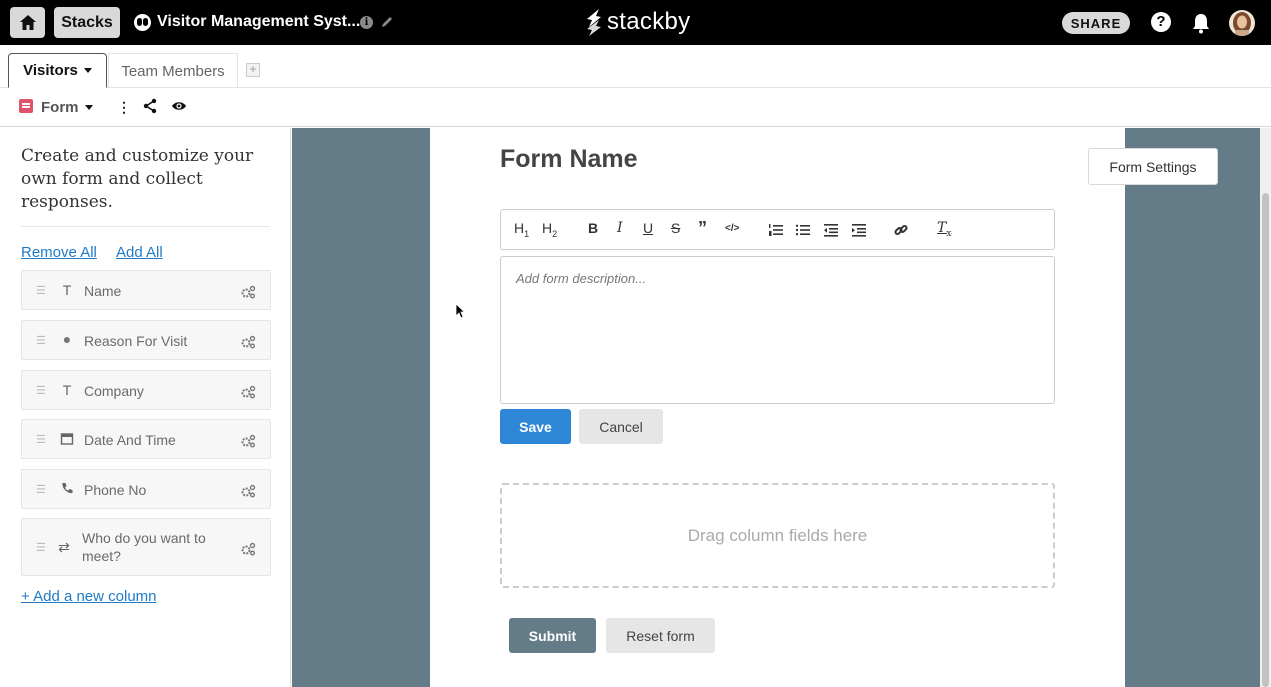 The width and height of the screenshot is (1271, 687). Describe the element at coordinates (64, 547) in the screenshot. I see `link-field-icon: ⇄` at that location.